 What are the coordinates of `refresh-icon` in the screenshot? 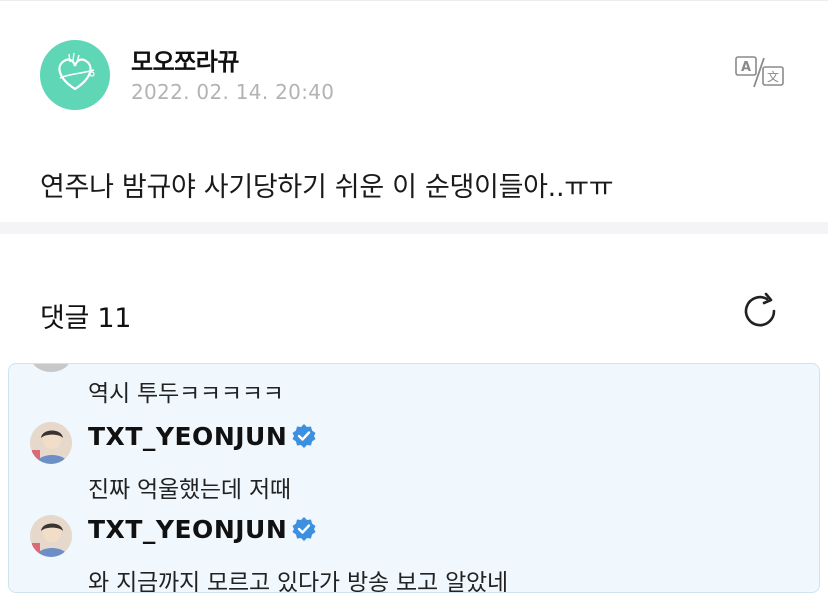 It's located at (760, 309).